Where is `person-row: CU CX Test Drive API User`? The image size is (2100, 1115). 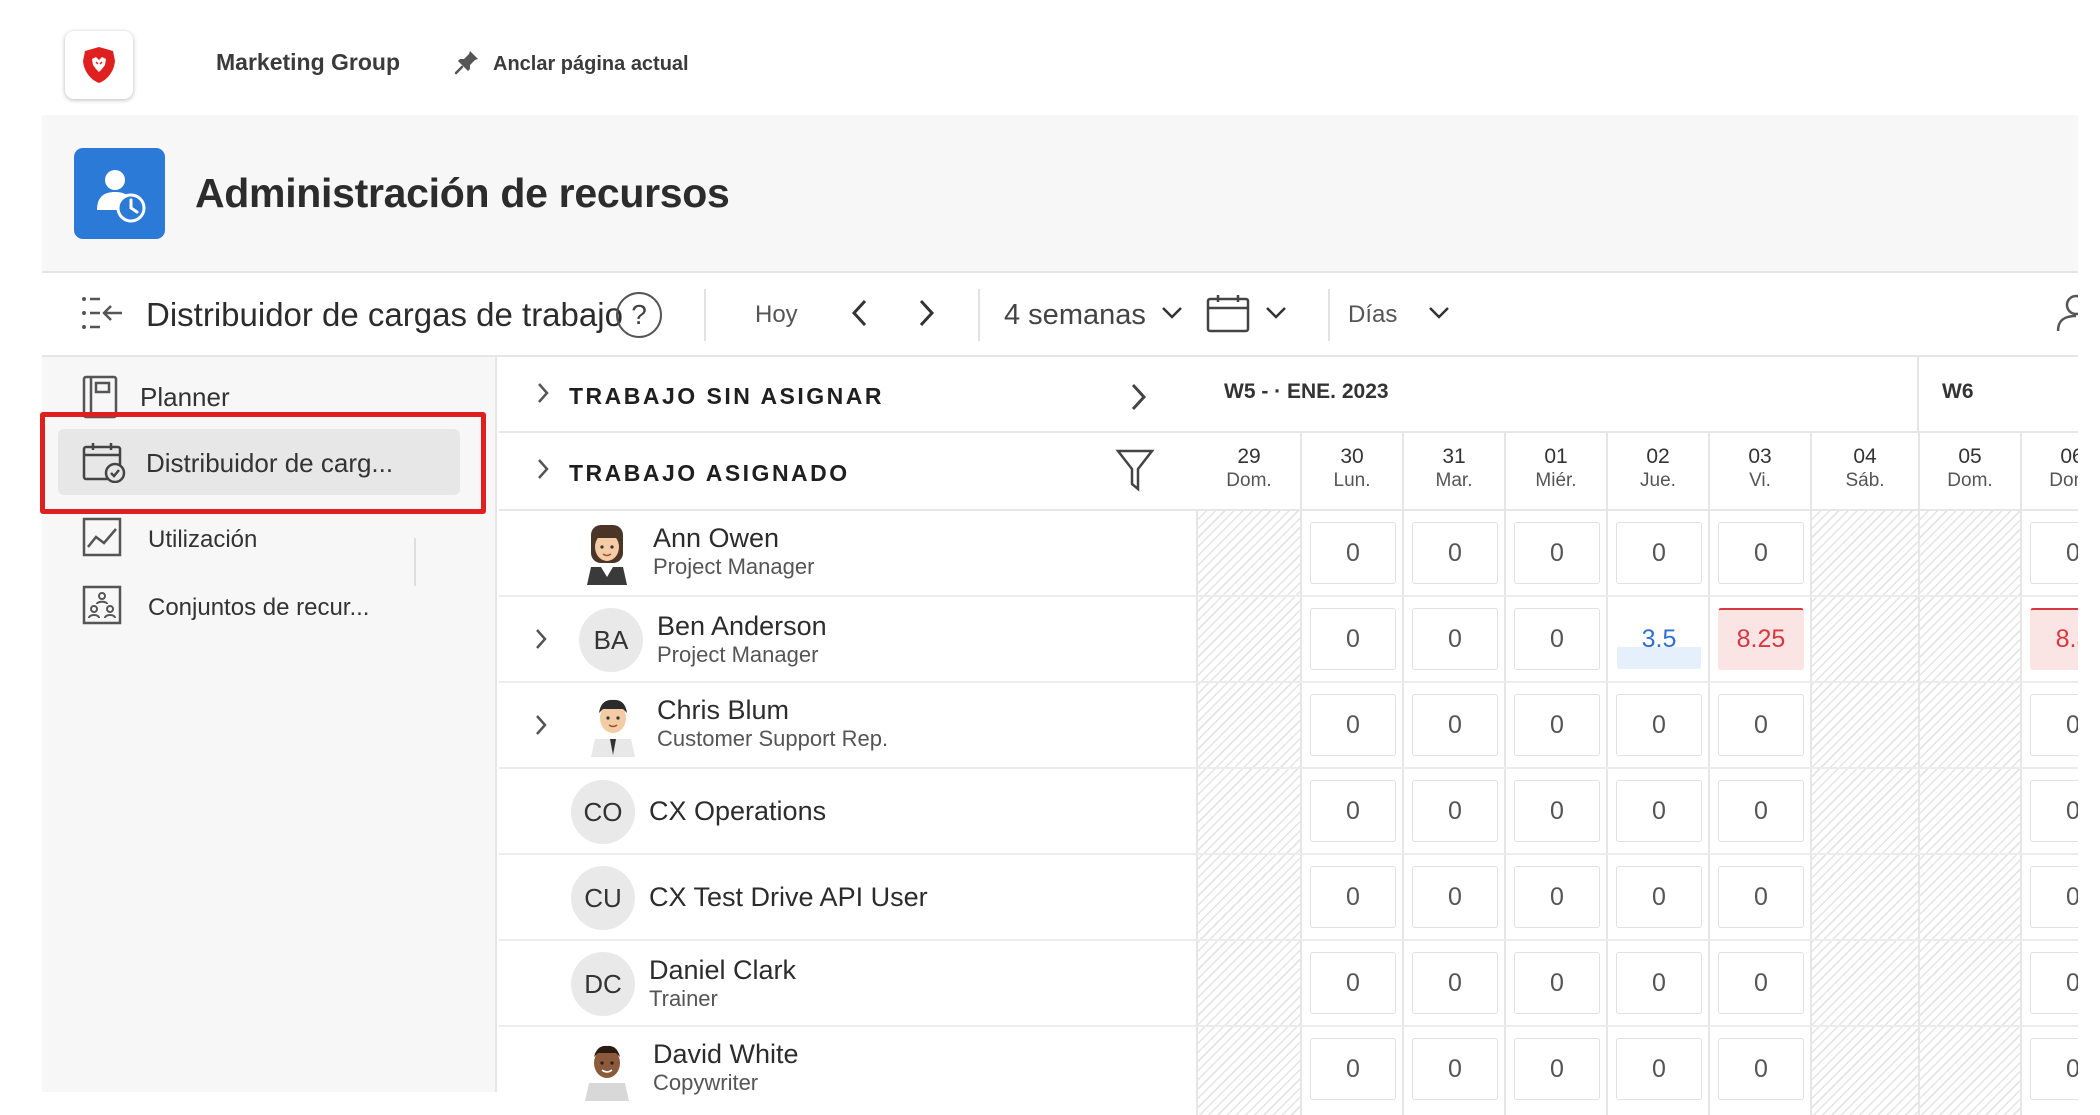 person-row: CU CX Test Drive API User is located at coordinates (848, 898).